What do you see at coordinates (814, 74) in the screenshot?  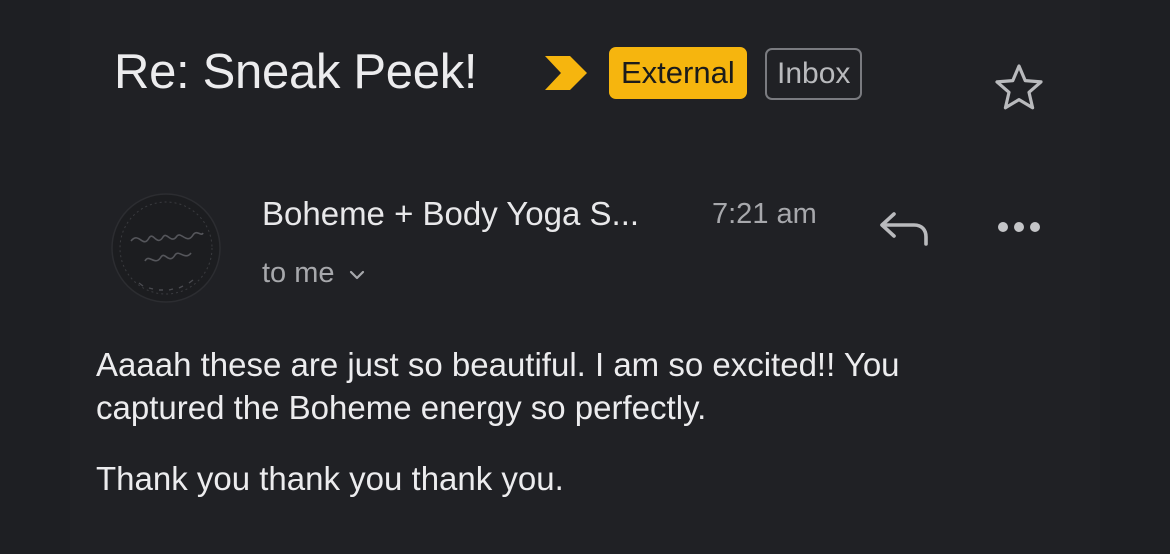 I see `inbox-label: Inbox` at bounding box center [814, 74].